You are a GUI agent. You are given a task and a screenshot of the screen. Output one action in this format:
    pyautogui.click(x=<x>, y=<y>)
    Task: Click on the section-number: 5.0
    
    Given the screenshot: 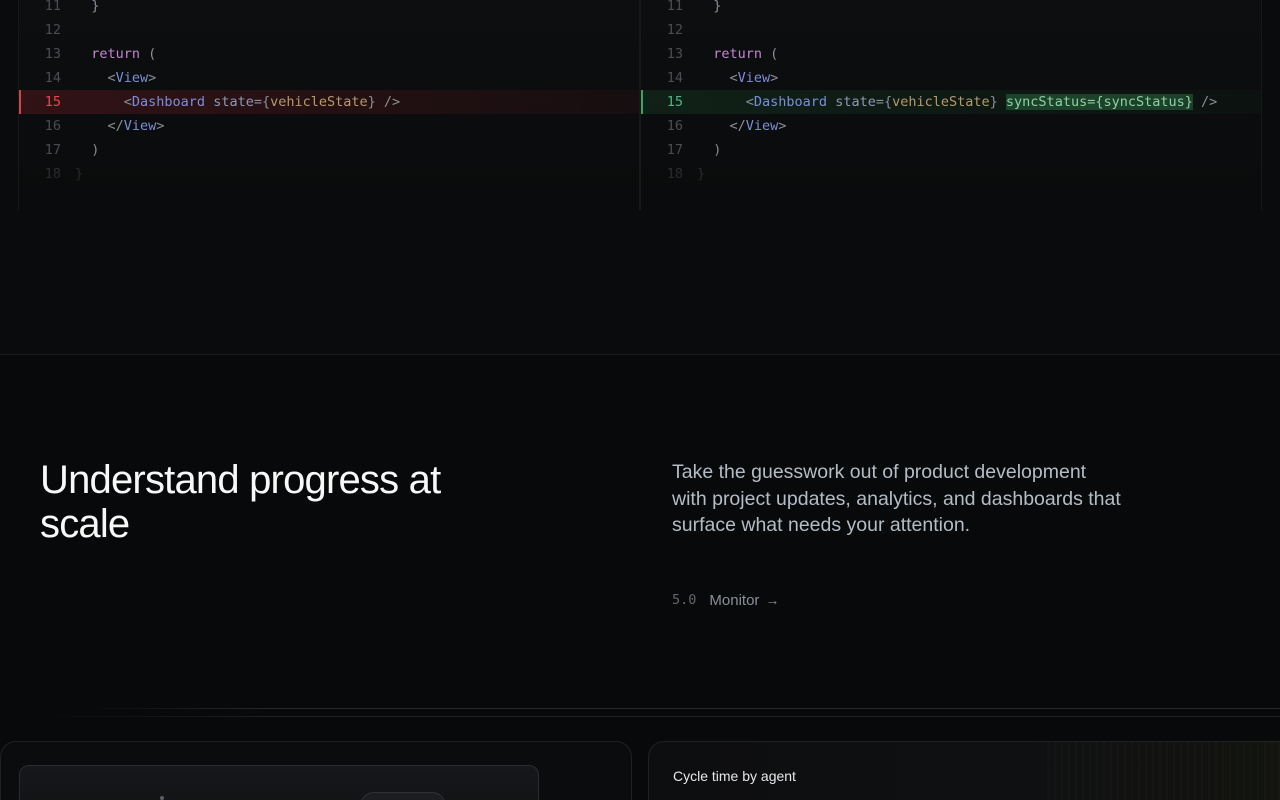 What is the action you would take?
    pyautogui.click(x=684, y=600)
    